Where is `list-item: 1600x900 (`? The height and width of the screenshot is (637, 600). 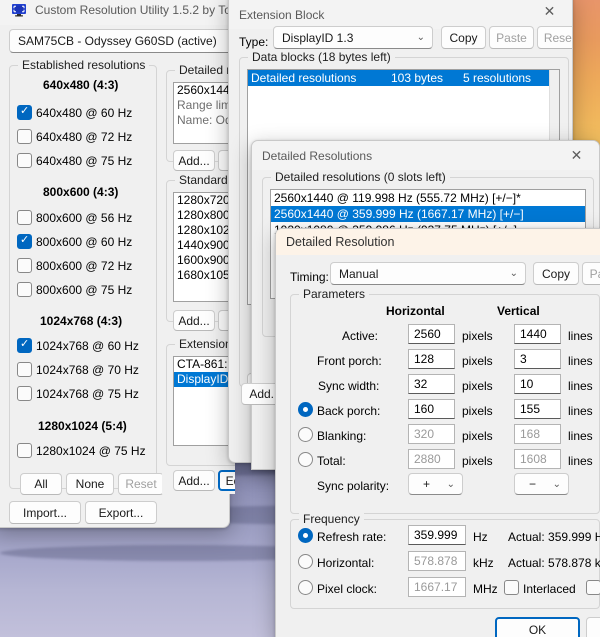 list-item: 1600x900 ( is located at coordinates (204, 260).